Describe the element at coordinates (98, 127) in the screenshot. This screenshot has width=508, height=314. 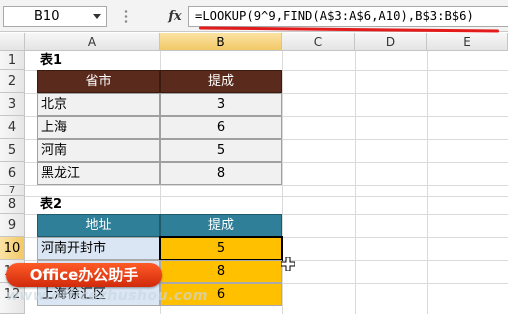
I see `table1-province-cell: 上海` at that location.